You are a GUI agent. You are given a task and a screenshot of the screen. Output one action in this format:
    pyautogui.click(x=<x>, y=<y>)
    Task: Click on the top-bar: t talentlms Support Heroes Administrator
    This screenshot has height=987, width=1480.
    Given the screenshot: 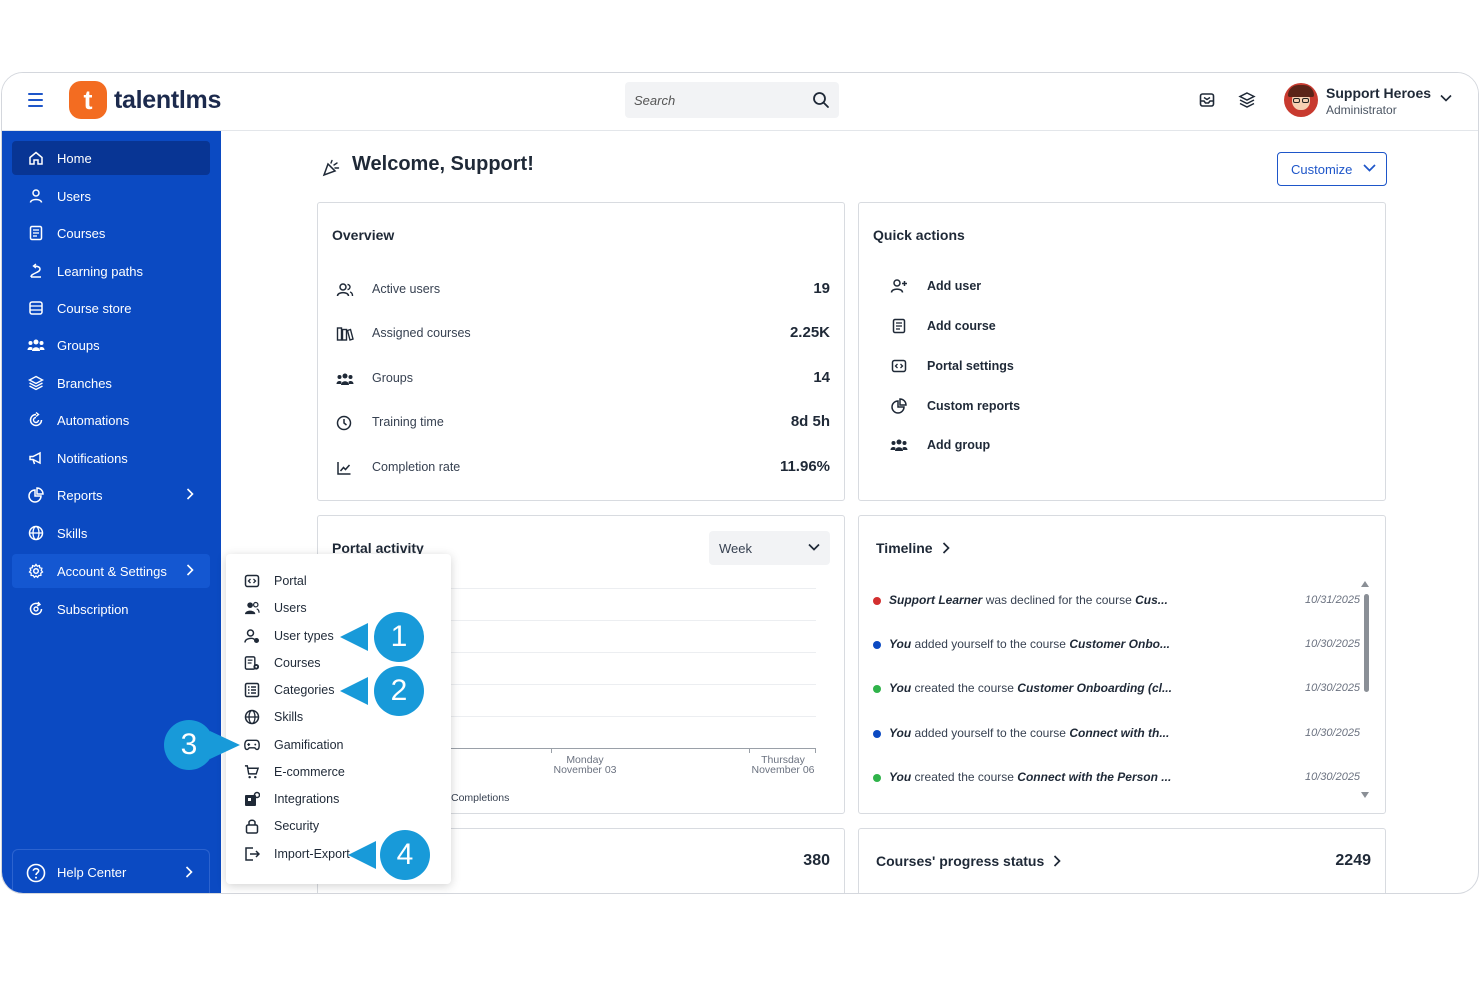 What is the action you would take?
    pyautogui.click(x=740, y=102)
    